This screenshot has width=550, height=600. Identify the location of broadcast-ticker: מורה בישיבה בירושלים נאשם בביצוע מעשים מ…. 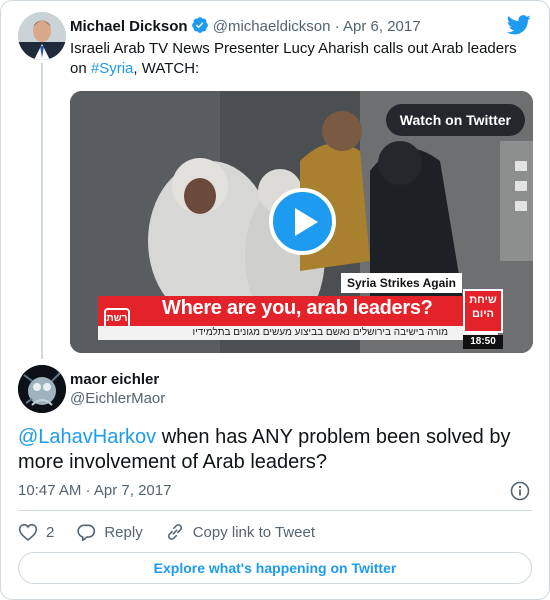
(298, 333).